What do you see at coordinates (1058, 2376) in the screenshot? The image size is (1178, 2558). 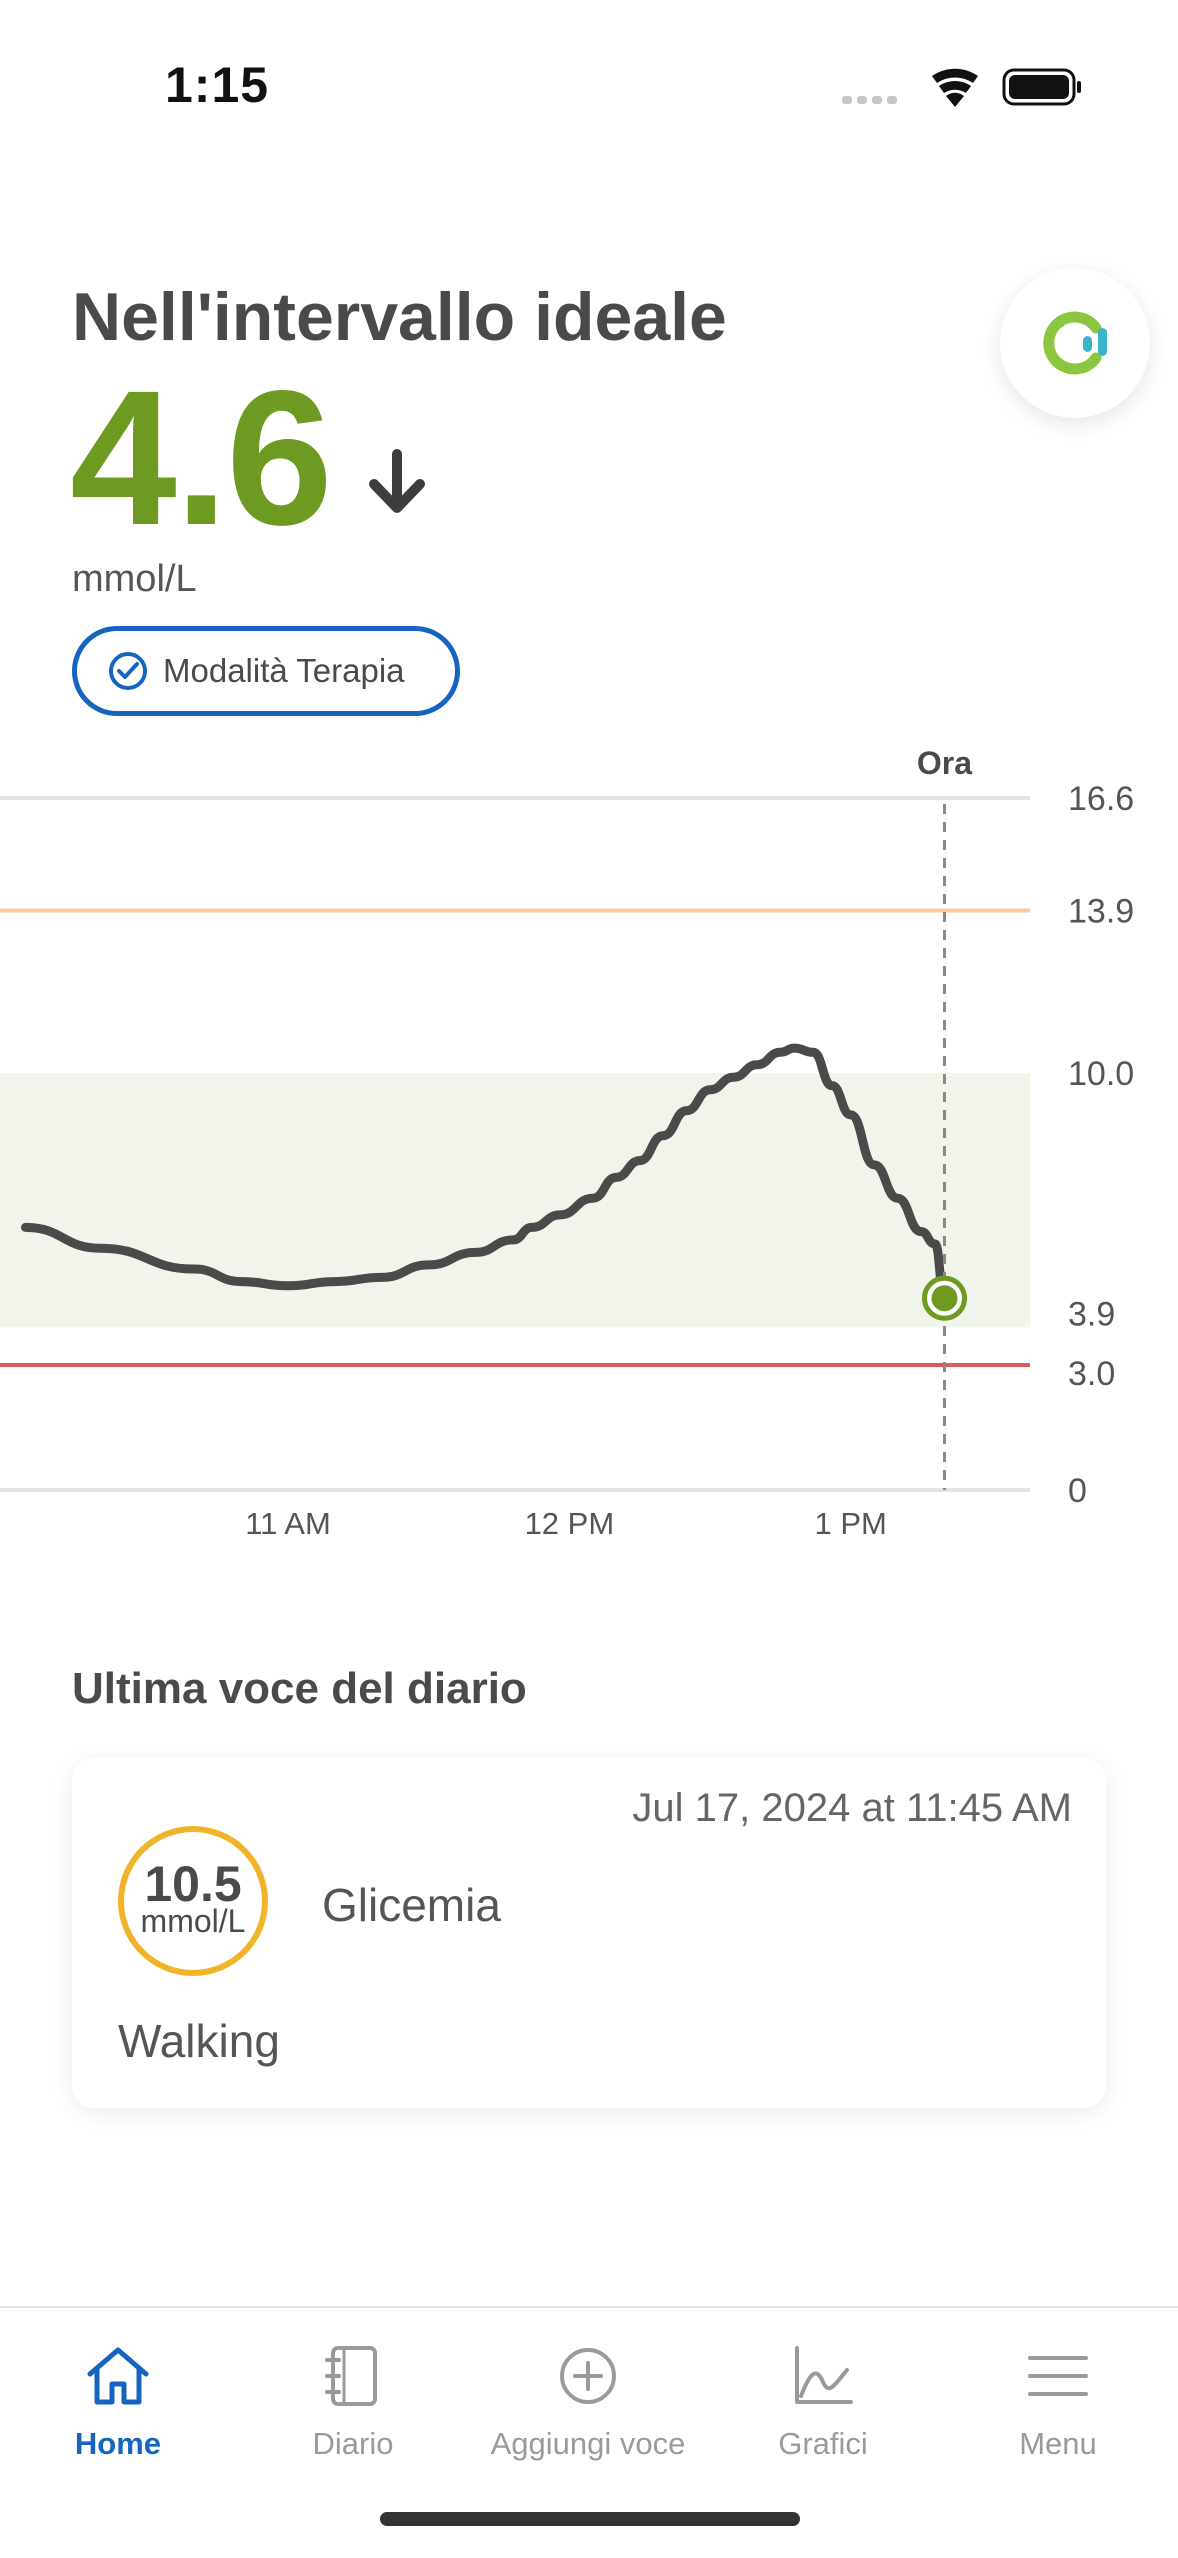 I see `hamburger-menu-icon` at bounding box center [1058, 2376].